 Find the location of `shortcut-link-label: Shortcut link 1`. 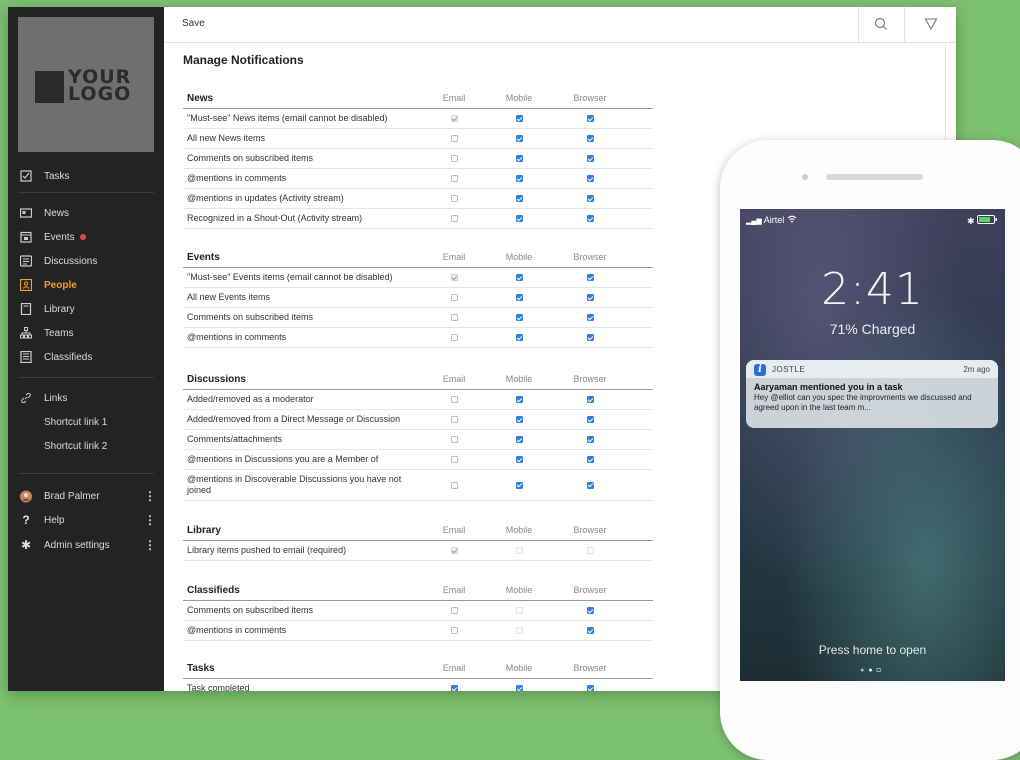

shortcut-link-label: Shortcut link 1 is located at coordinates (76, 422).